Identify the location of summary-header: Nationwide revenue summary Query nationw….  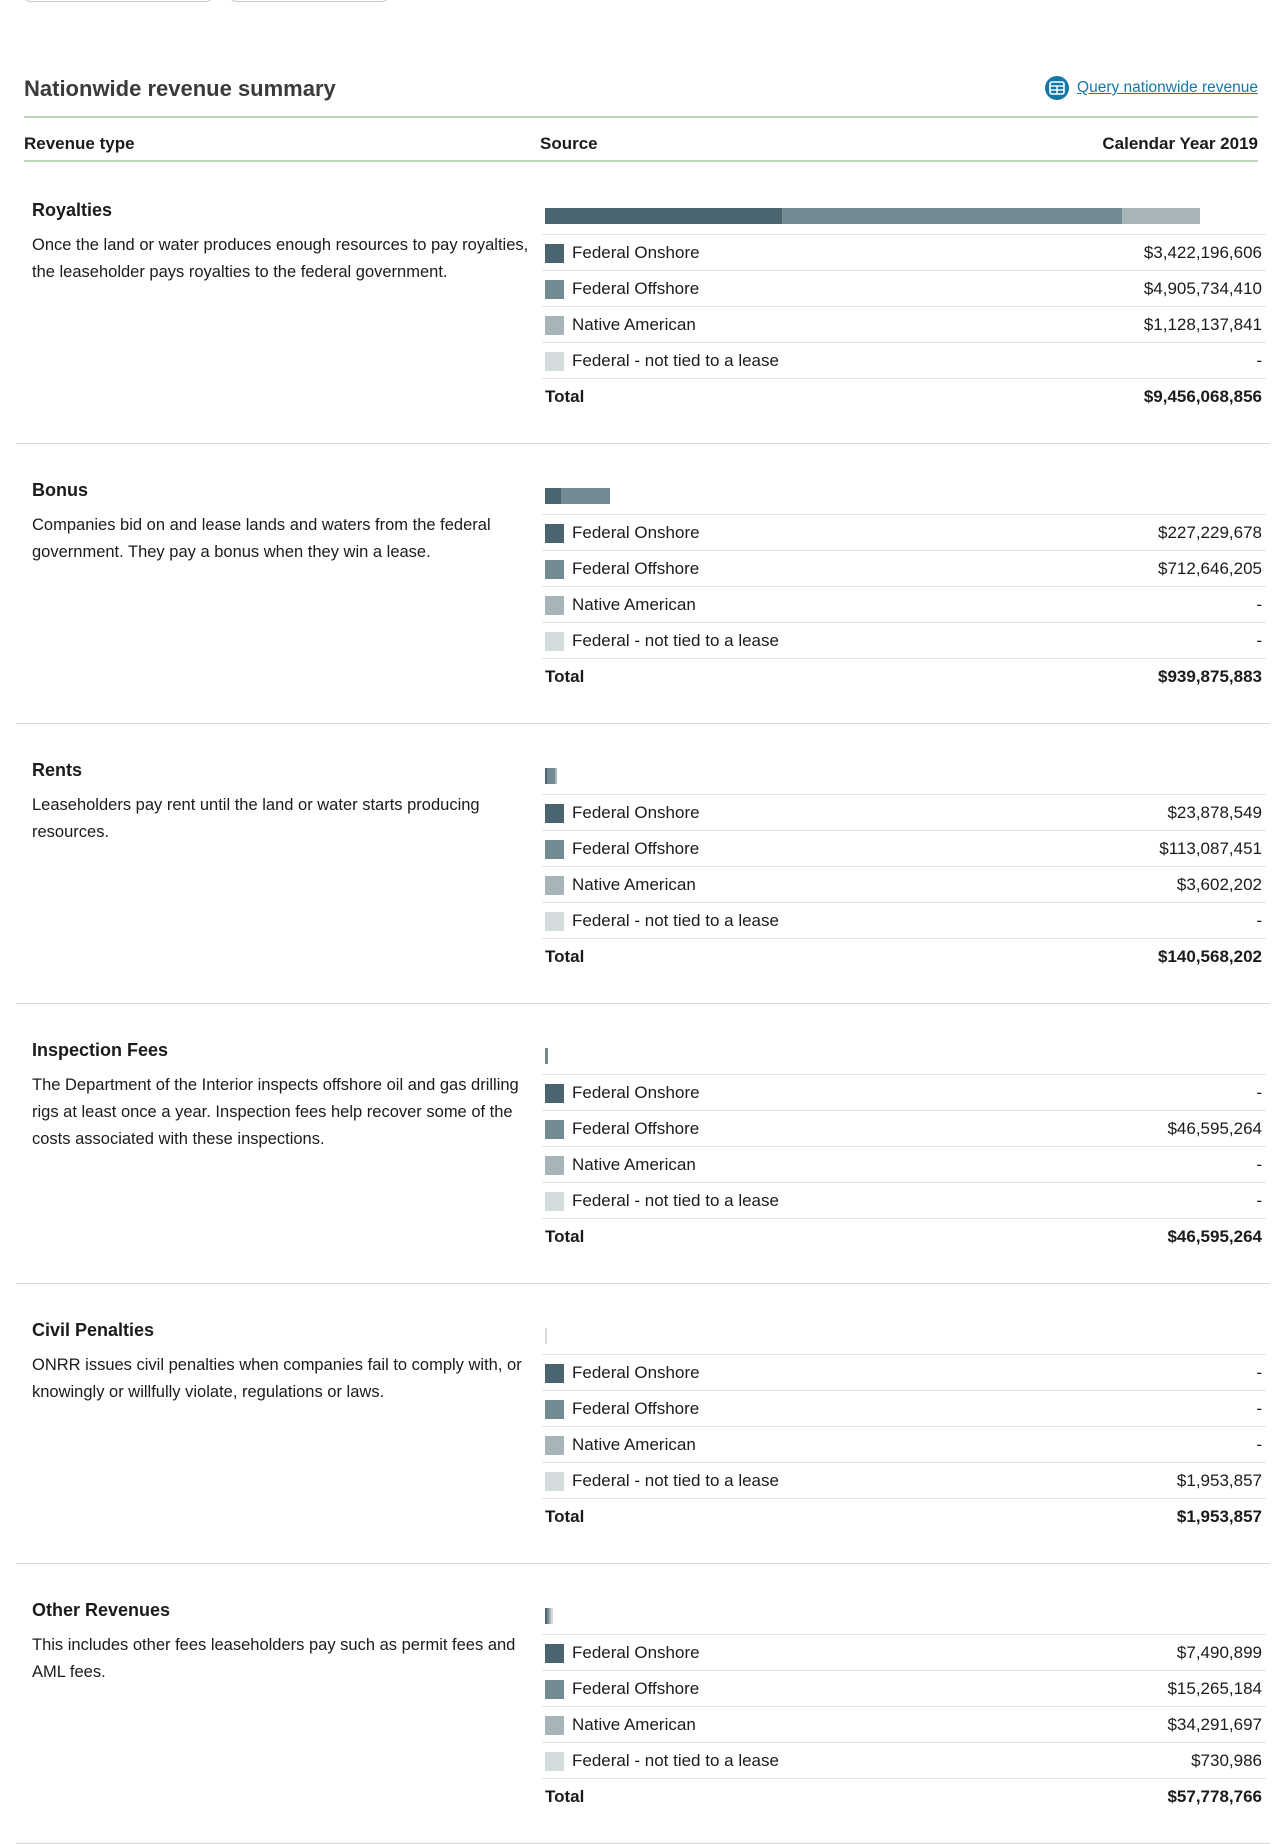
(641, 94).